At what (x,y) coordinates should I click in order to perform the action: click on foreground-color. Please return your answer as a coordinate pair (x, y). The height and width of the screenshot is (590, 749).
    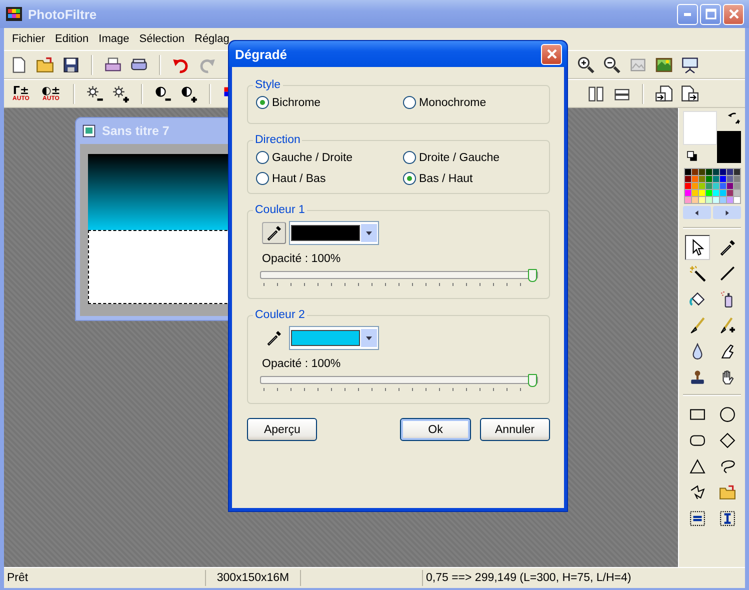
    Looking at the image, I should click on (700, 128).